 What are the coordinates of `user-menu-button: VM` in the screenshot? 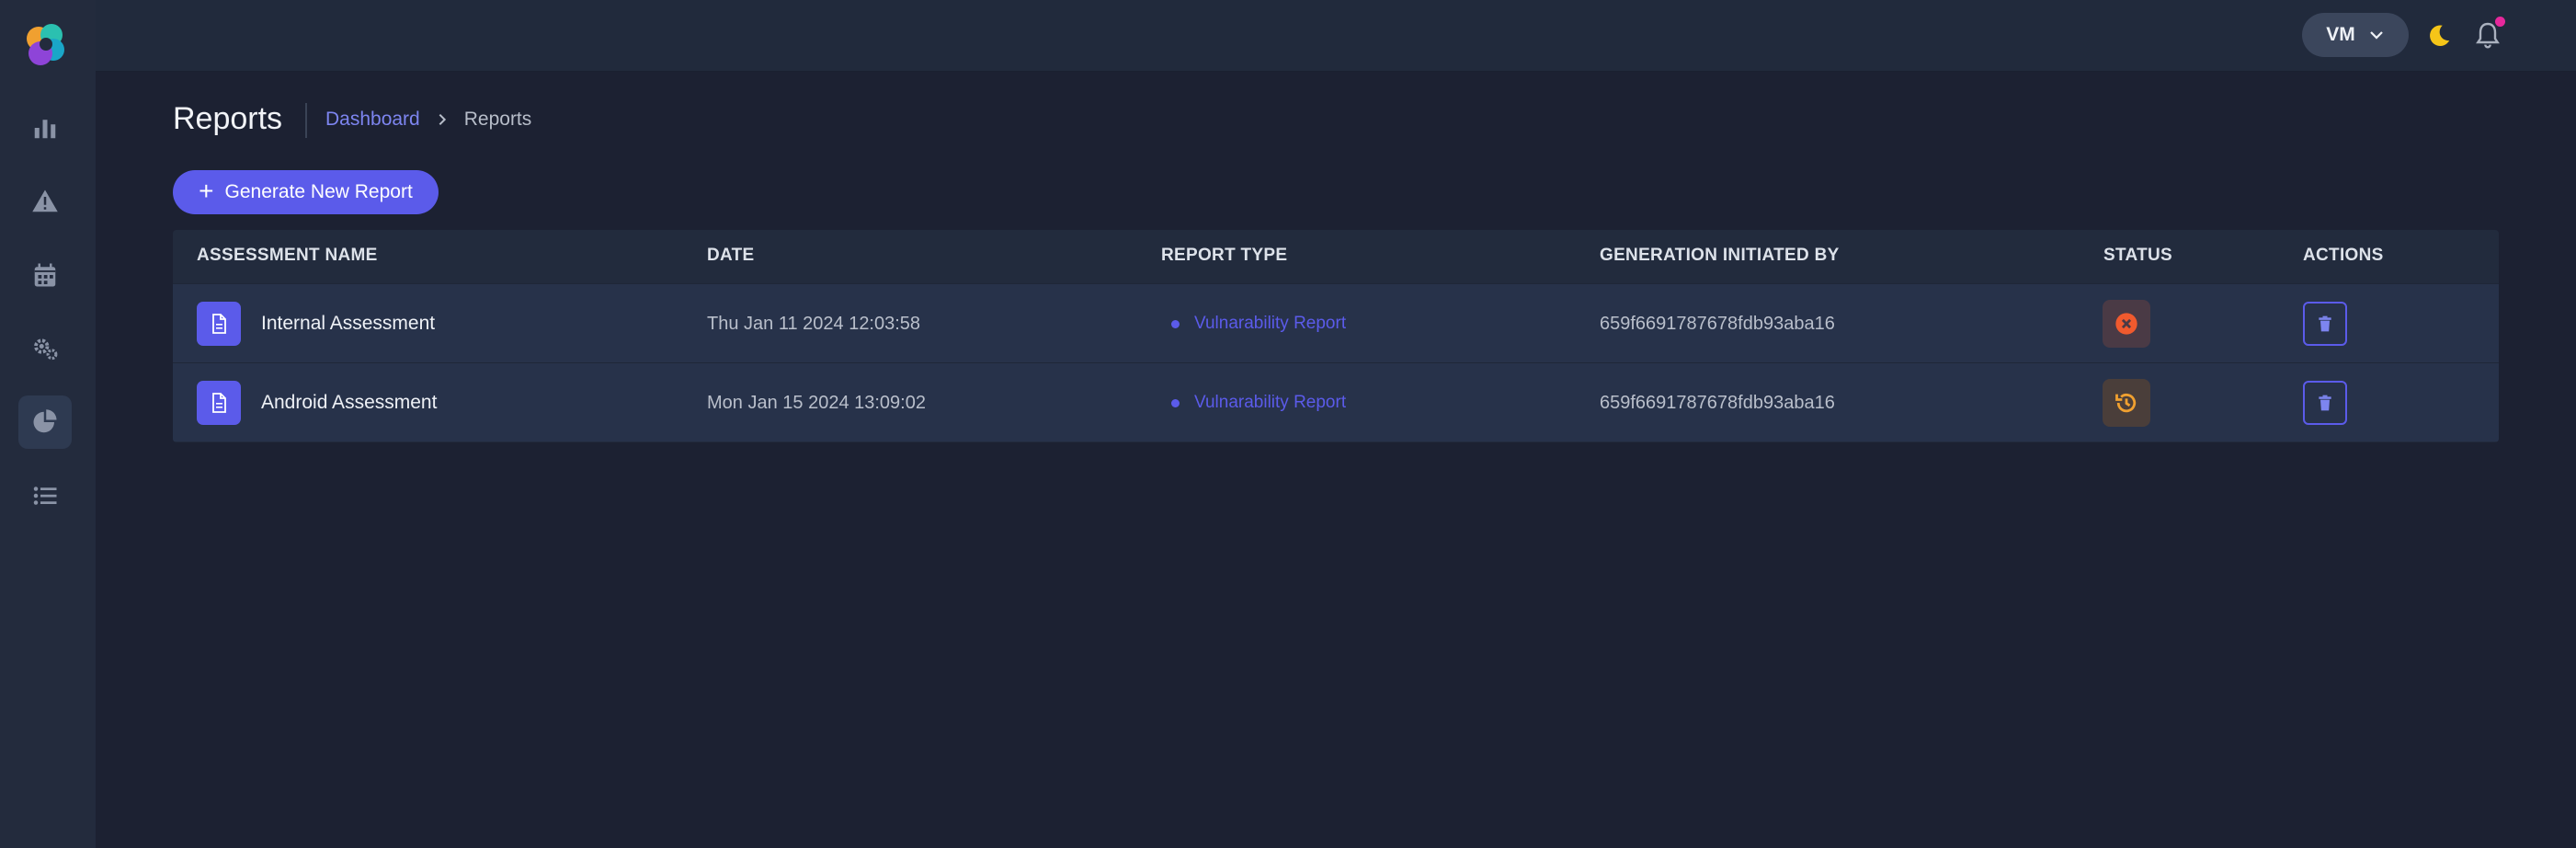 It's located at (2355, 35).